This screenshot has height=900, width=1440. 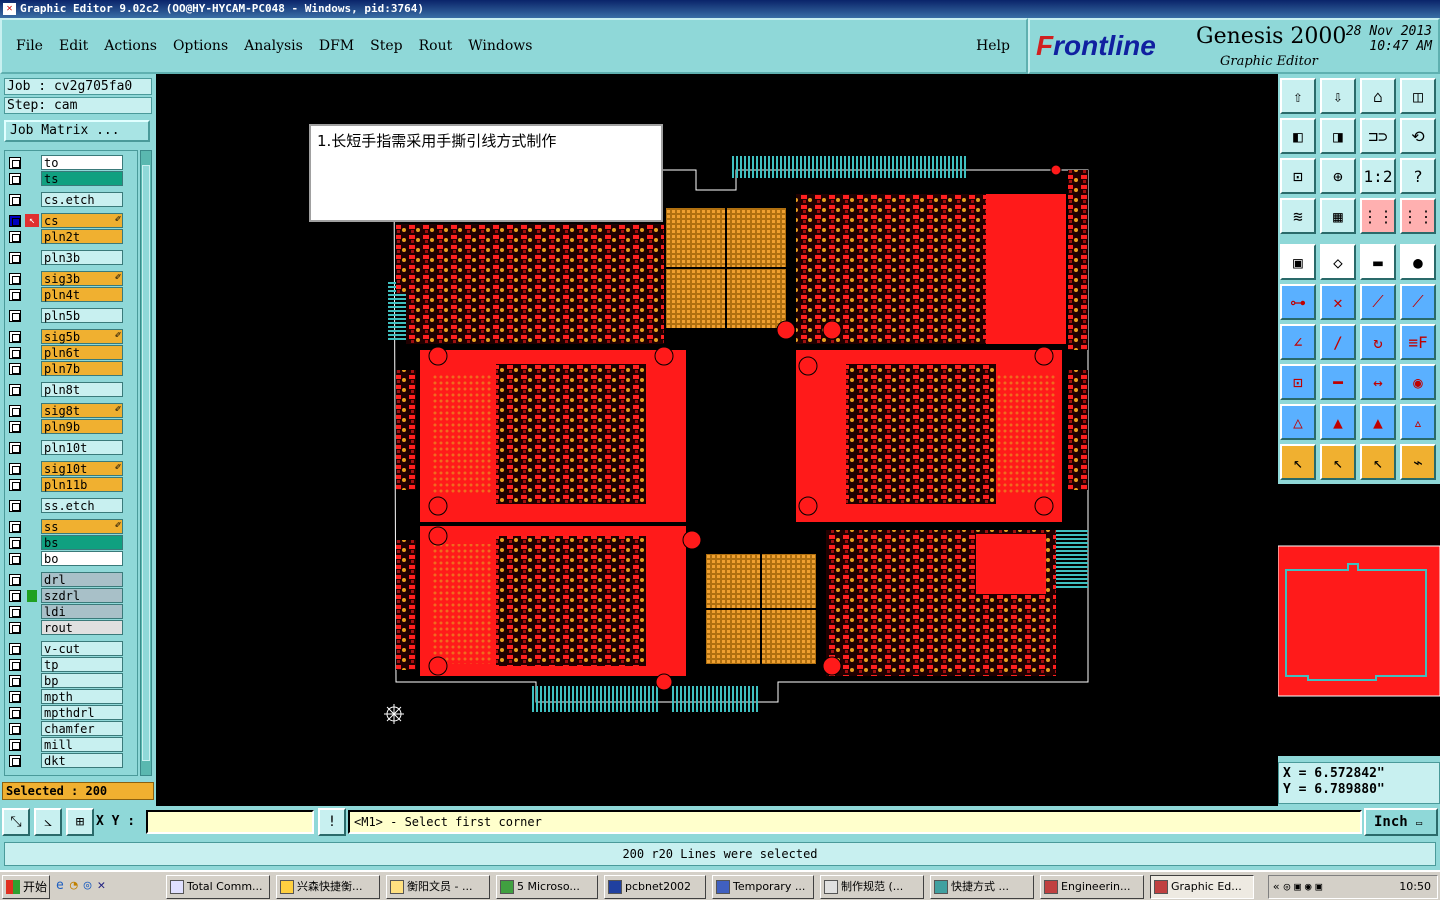 What do you see at coordinates (66, 649) in the screenshot?
I see `layer-row: v-cut` at bounding box center [66, 649].